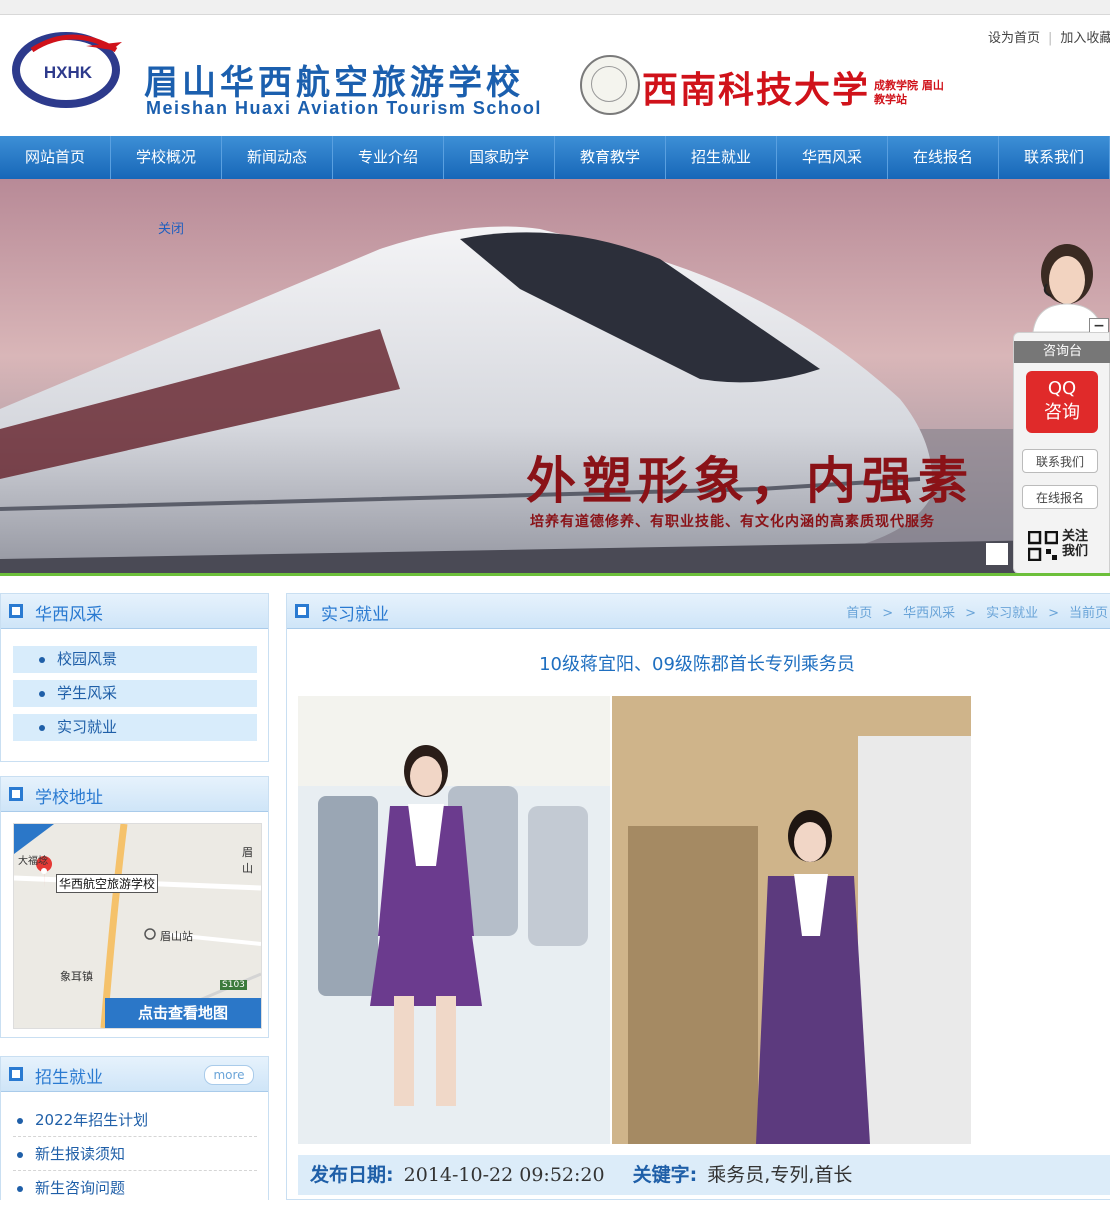  I want to click on enroll-list-item: 新生报读须知, so click(135, 1154).